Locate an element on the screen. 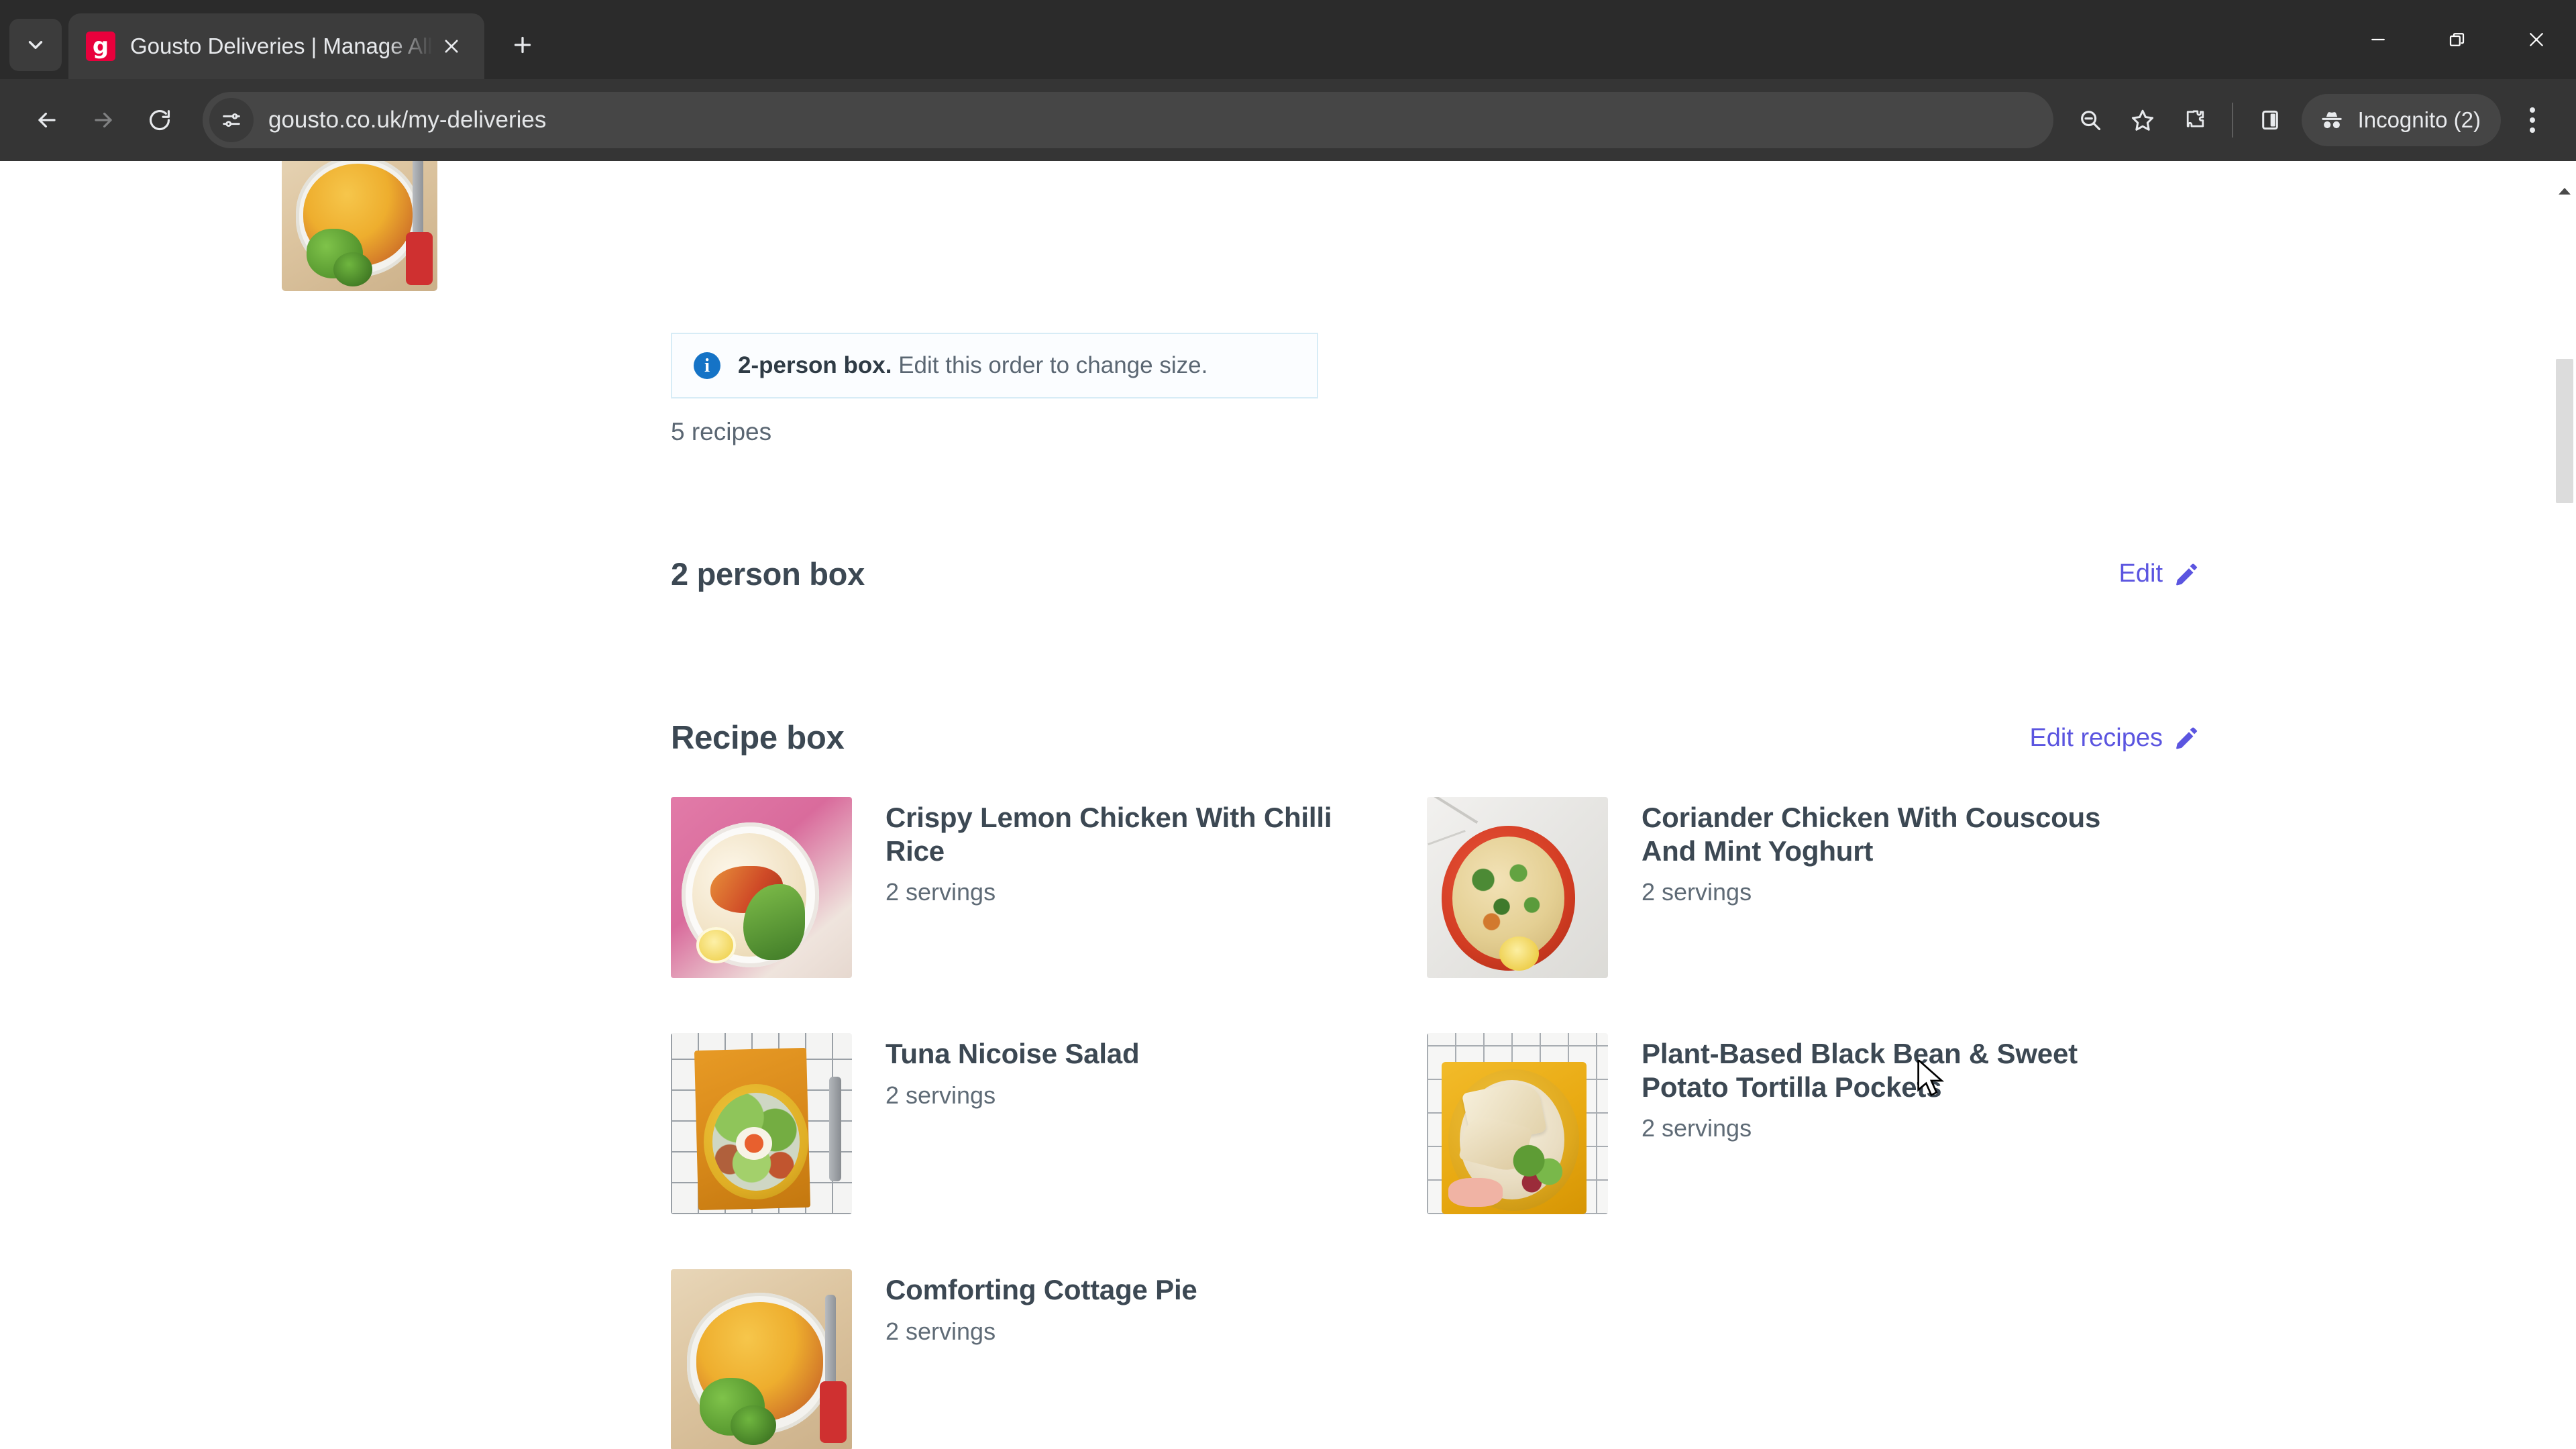 Image resolution: width=2576 pixels, height=1449 pixels. recipe-box-header: Recipe box Edit recipes is located at coordinates (1435, 738).